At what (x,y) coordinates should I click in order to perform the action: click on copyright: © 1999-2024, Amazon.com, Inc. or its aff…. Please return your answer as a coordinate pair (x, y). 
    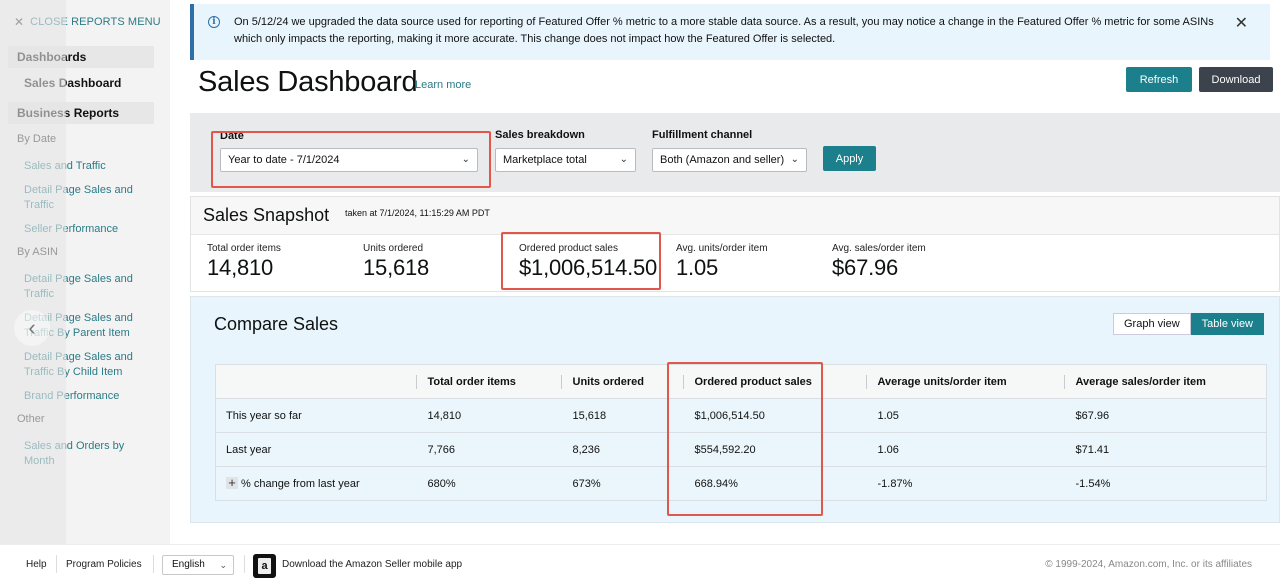
    Looking at the image, I should click on (1148, 564).